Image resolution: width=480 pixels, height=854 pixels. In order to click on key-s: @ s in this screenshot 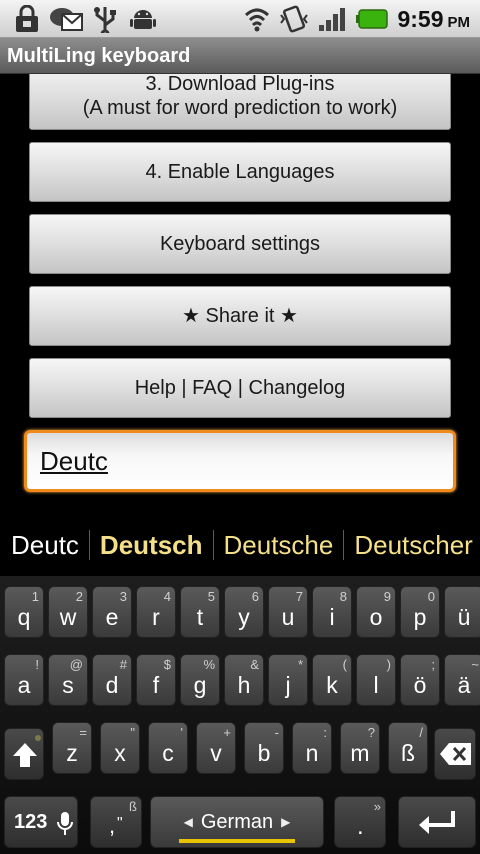, I will do `click(68, 680)`.